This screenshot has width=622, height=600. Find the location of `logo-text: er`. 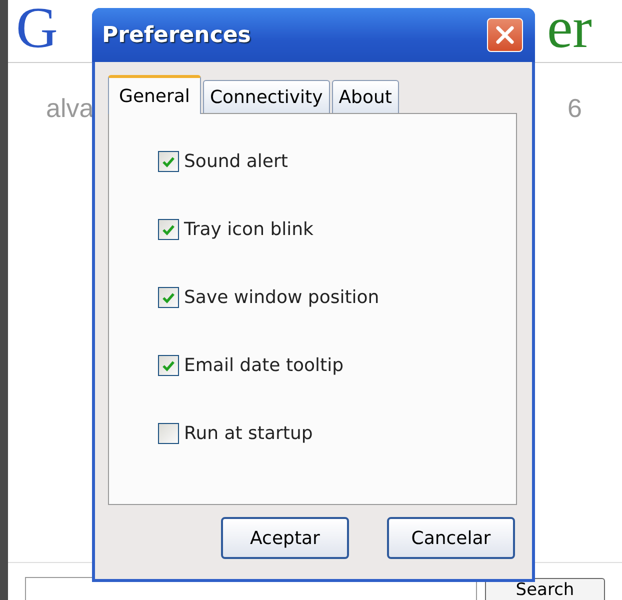

logo-text: er is located at coordinates (569, 28).